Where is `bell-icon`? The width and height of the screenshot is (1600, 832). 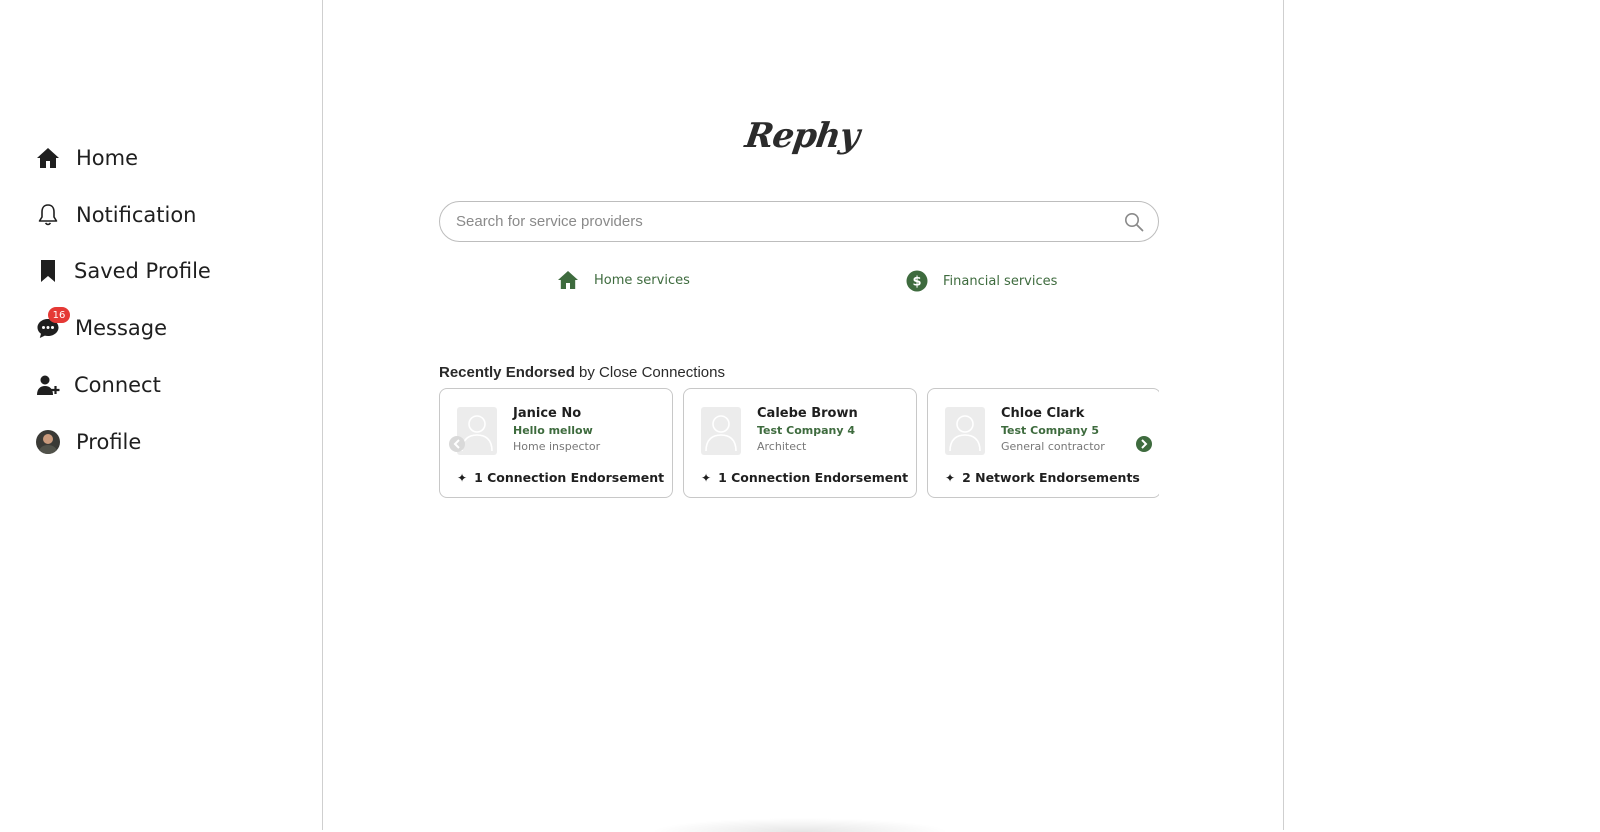
bell-icon is located at coordinates (48, 215).